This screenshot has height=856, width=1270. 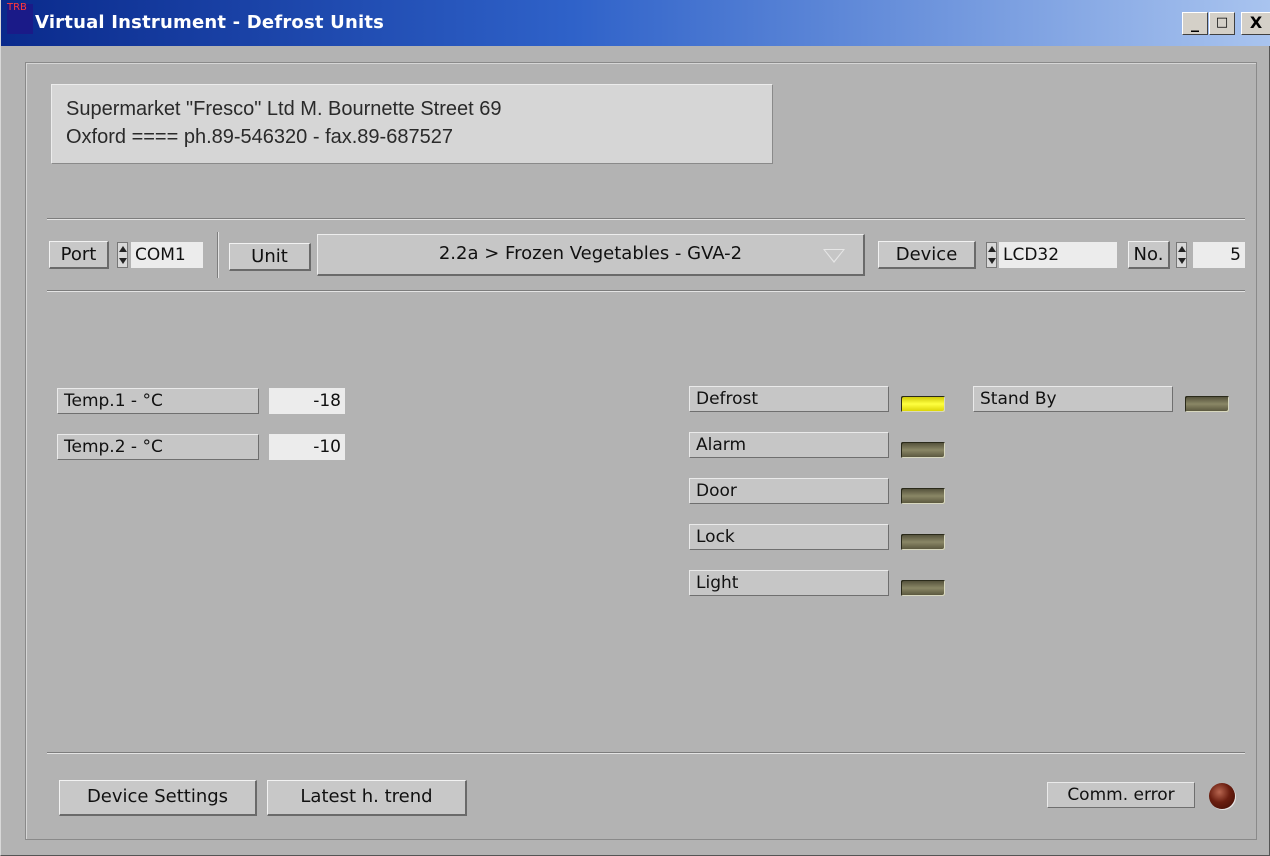 What do you see at coordinates (270, 257) in the screenshot?
I see `unit-button: Unit` at bounding box center [270, 257].